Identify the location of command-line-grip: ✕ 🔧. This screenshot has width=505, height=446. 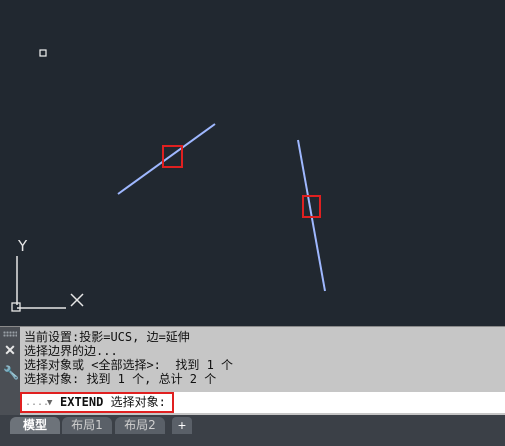
(10, 371).